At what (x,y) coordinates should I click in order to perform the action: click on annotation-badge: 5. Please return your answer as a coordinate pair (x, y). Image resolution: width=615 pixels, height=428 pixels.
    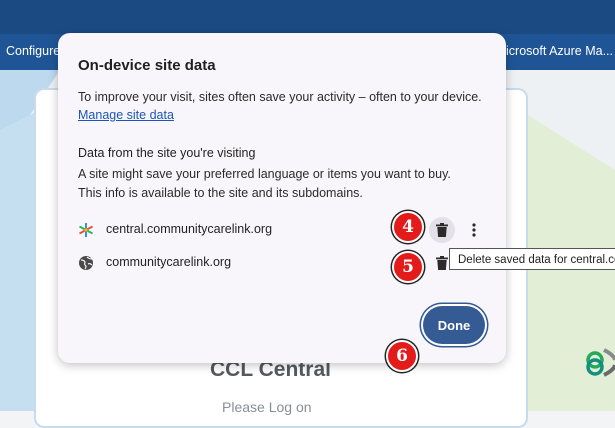
    Looking at the image, I should click on (408, 267).